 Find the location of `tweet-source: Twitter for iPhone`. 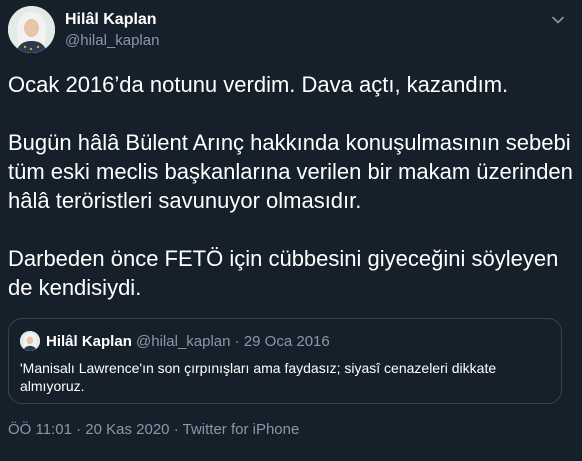

tweet-source: Twitter for iPhone is located at coordinates (241, 429).